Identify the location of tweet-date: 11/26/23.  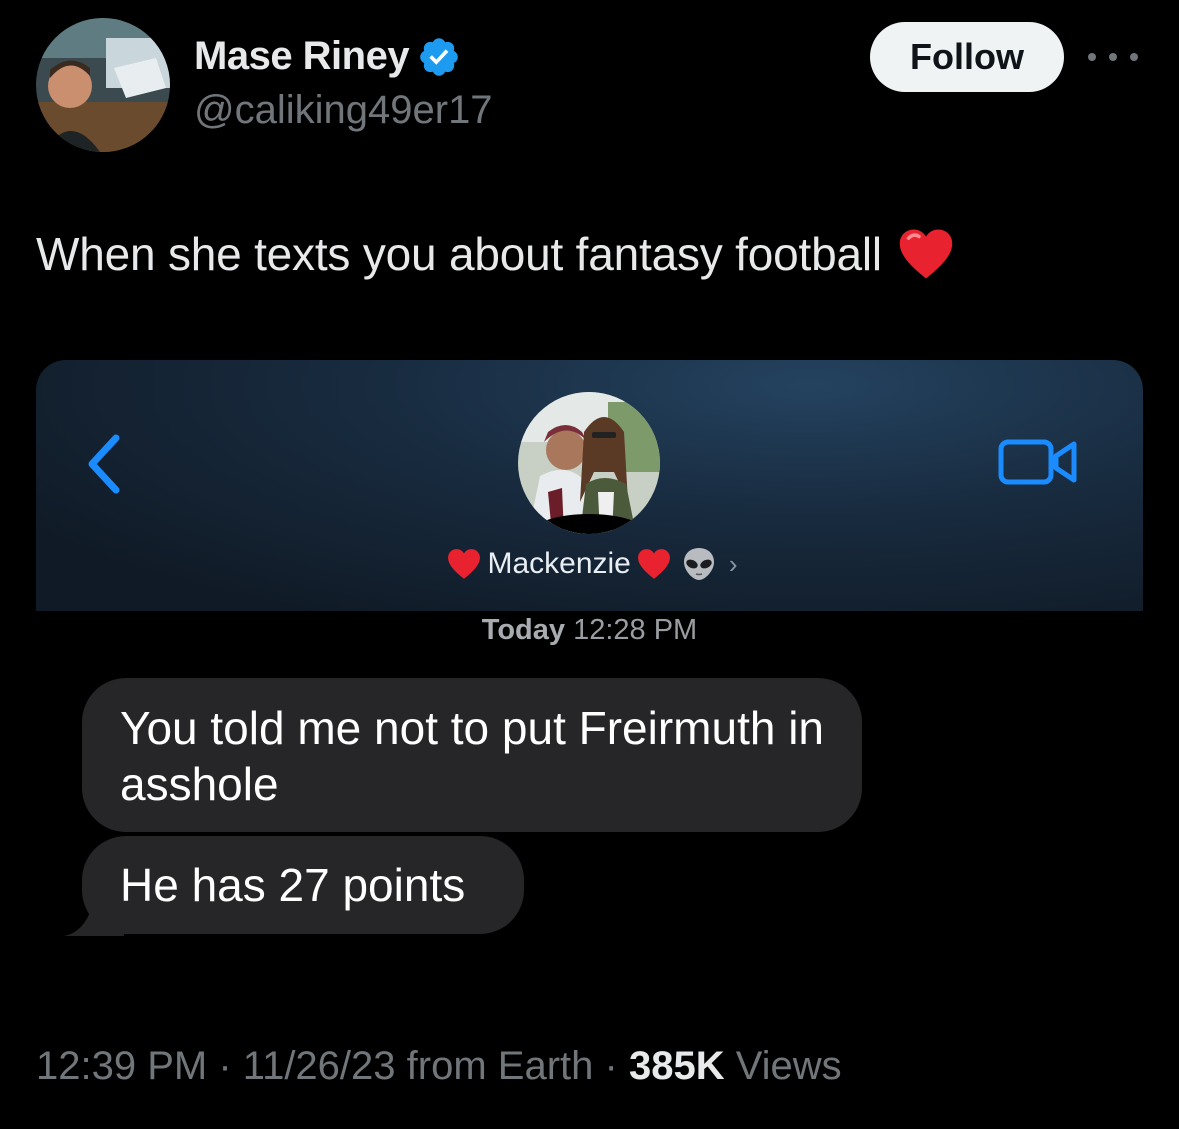
(319, 1066).